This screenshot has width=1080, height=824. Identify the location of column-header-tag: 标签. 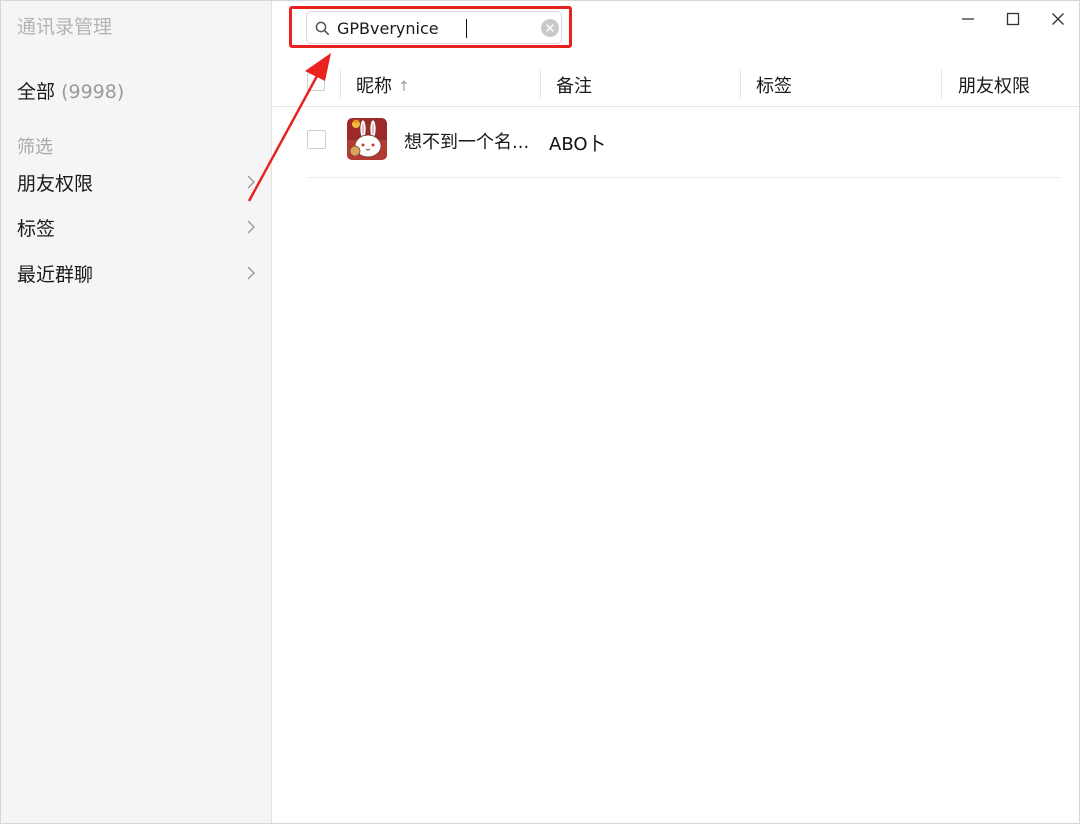
(774, 85).